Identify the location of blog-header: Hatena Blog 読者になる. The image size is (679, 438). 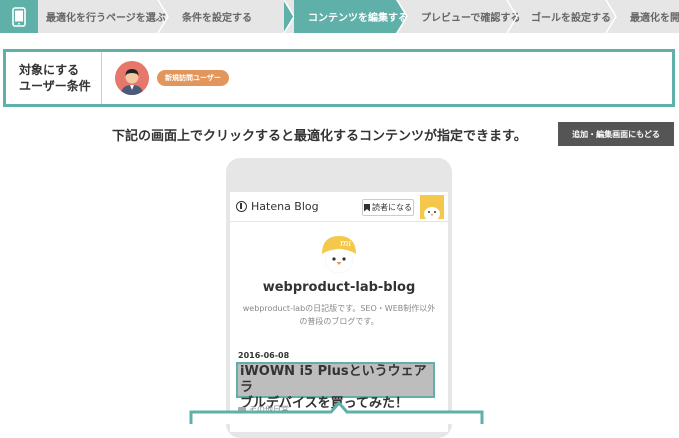
(339, 207).